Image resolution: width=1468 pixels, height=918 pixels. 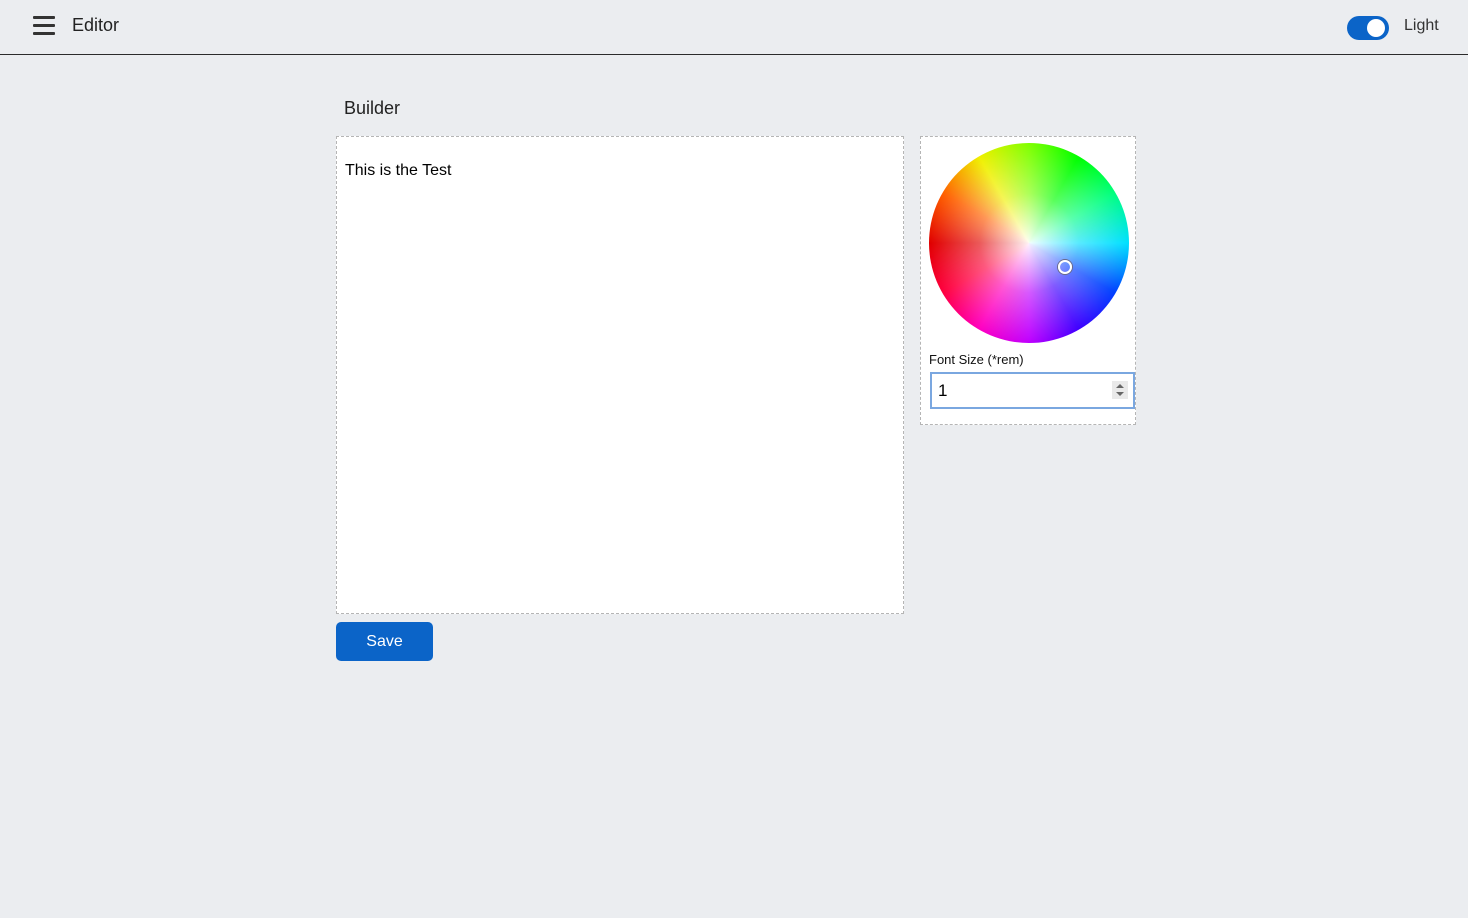 What do you see at coordinates (372, 108) in the screenshot?
I see `section-title: Builder` at bounding box center [372, 108].